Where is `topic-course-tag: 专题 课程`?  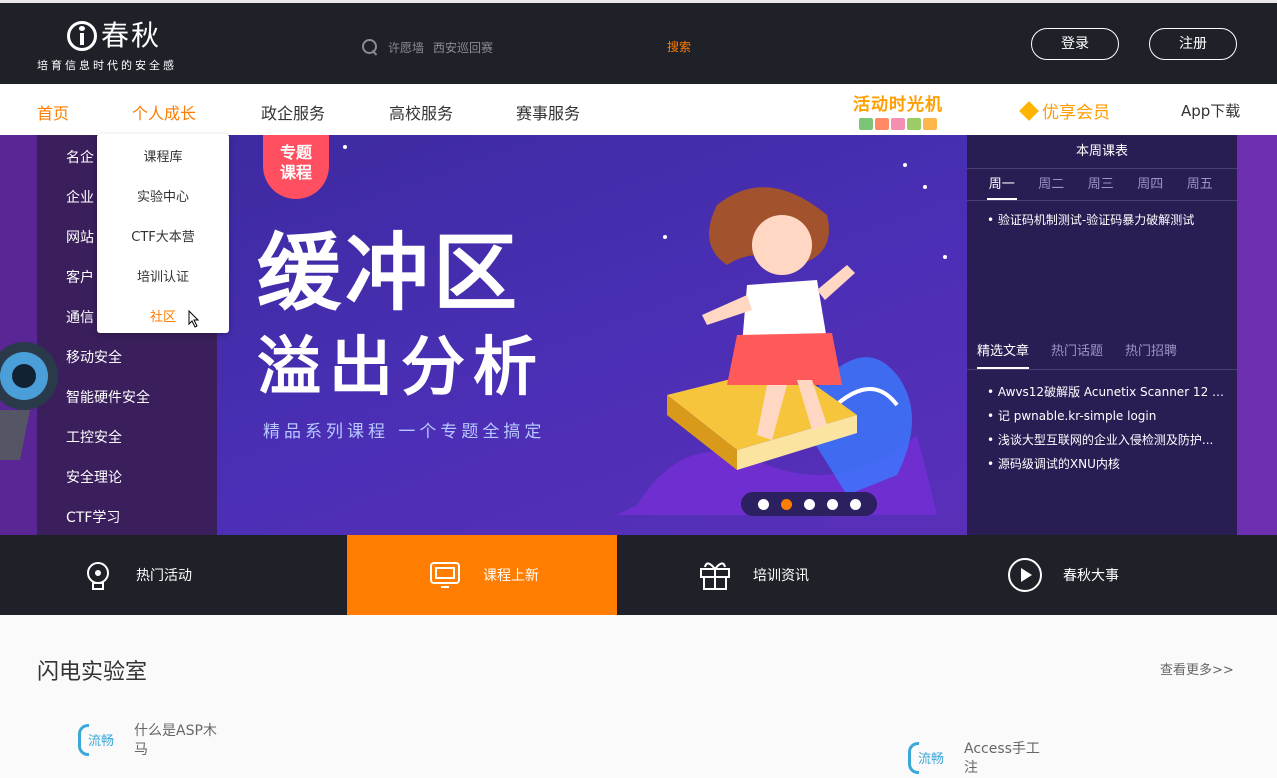
topic-course-tag: 专题 课程 is located at coordinates (296, 167).